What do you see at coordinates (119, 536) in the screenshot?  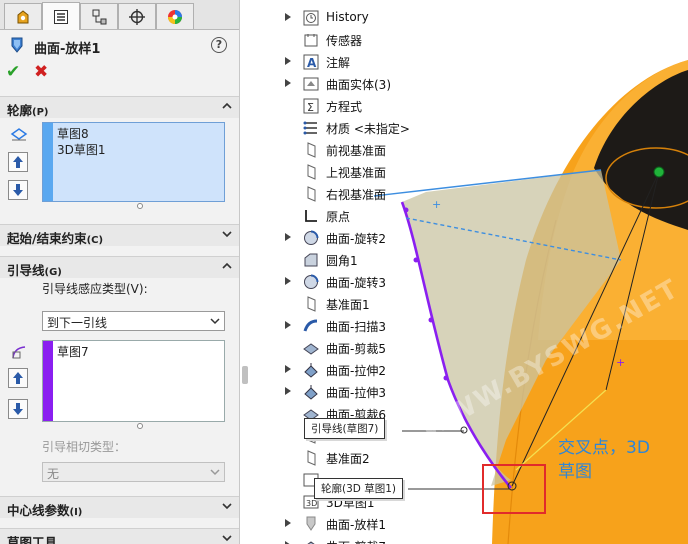 I see `section-sketch-tools-header: 草图工具` at bounding box center [119, 536].